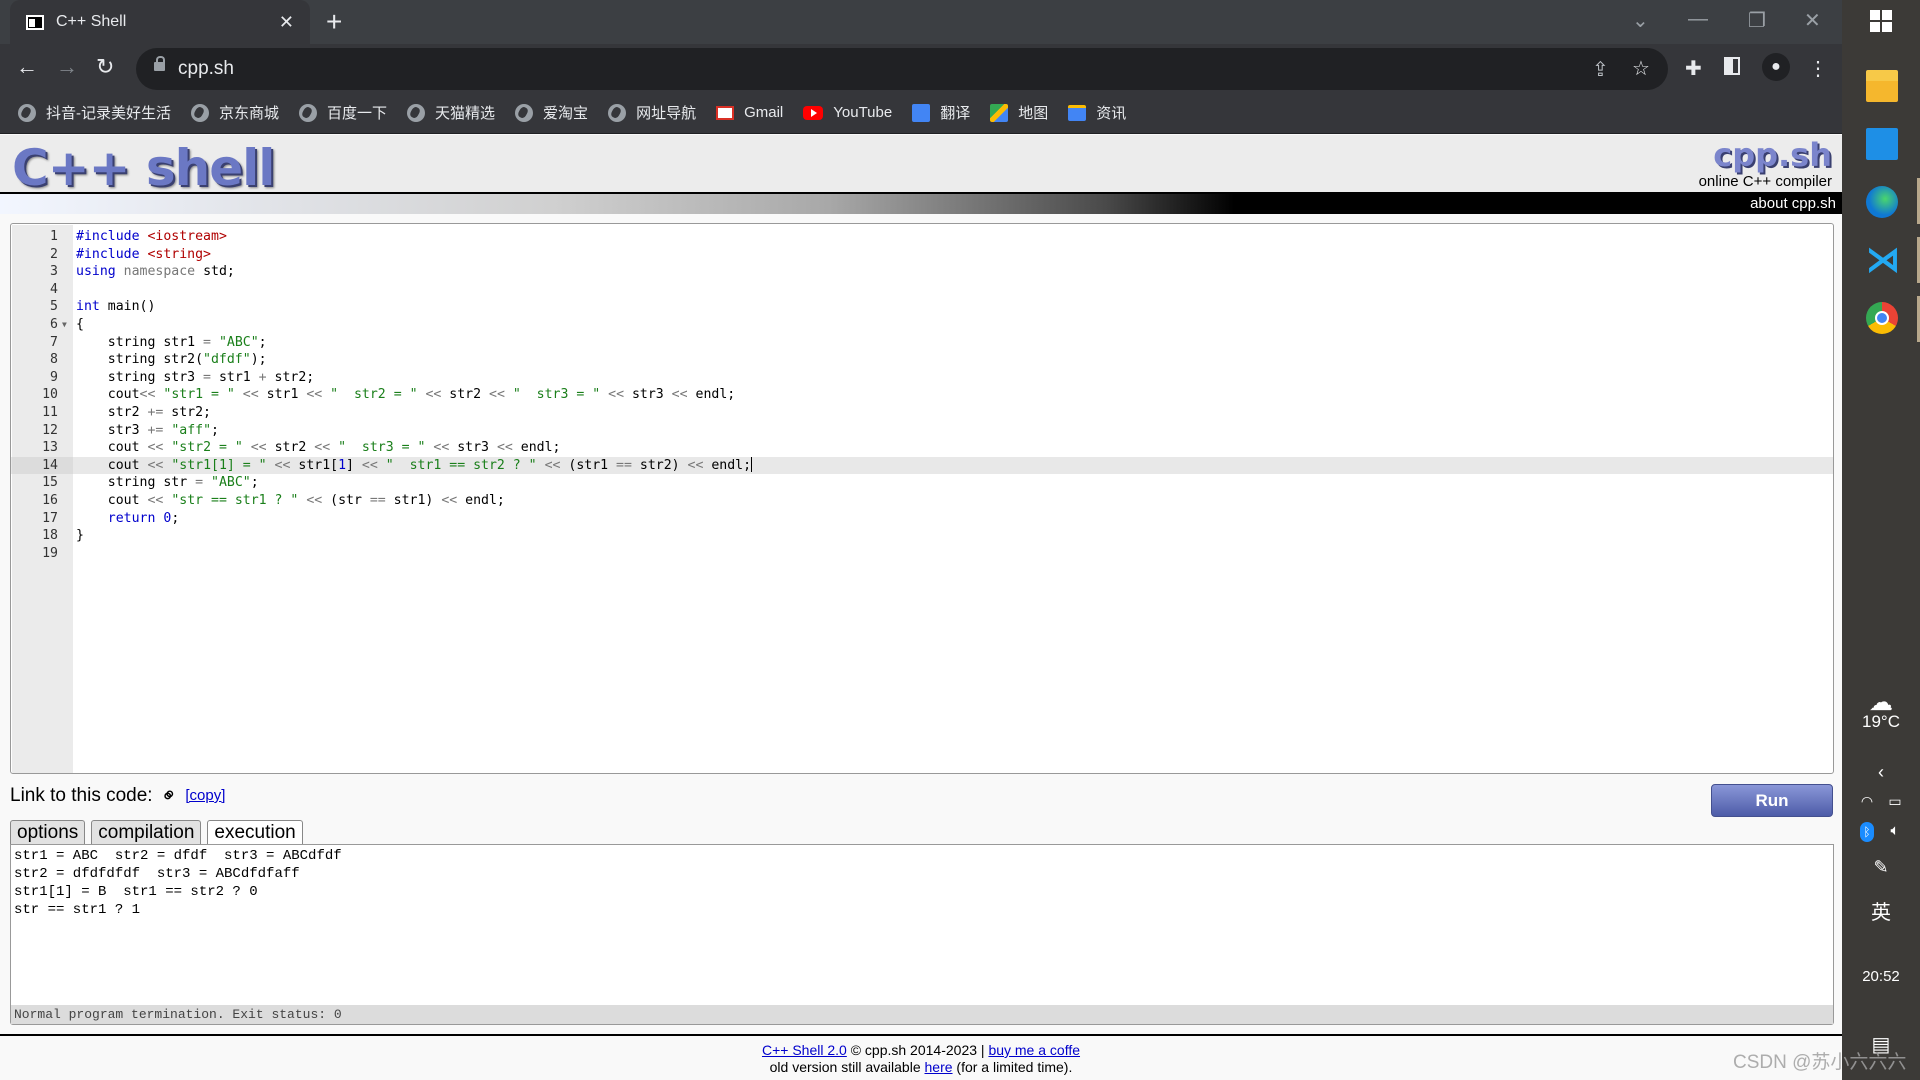 The height and width of the screenshot is (1080, 1920). What do you see at coordinates (159, 63) in the screenshot?
I see `lock-icon` at bounding box center [159, 63].